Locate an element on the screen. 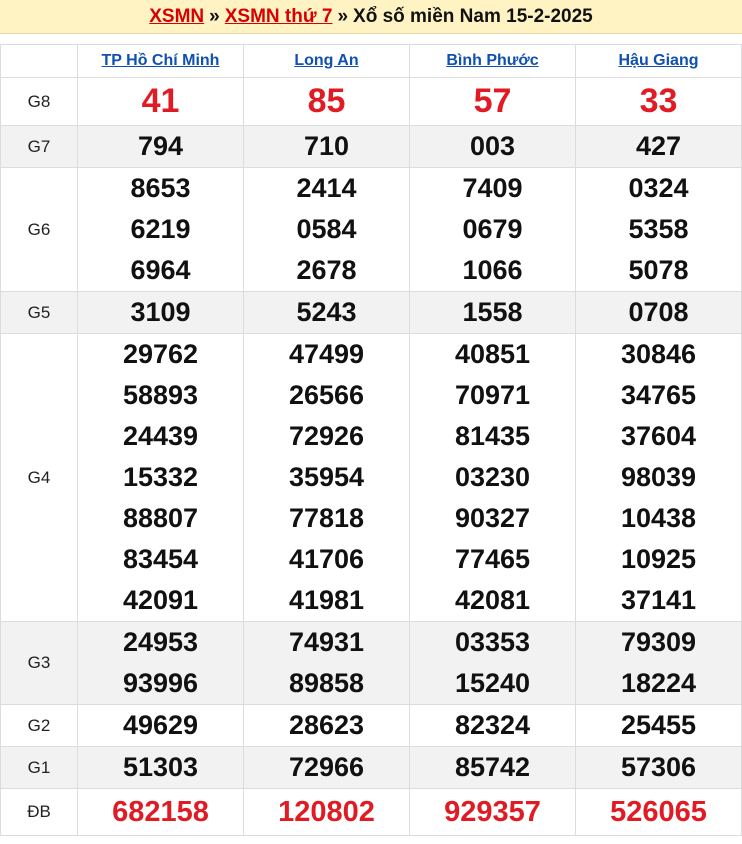  result-cell: 710 is located at coordinates (326, 146).